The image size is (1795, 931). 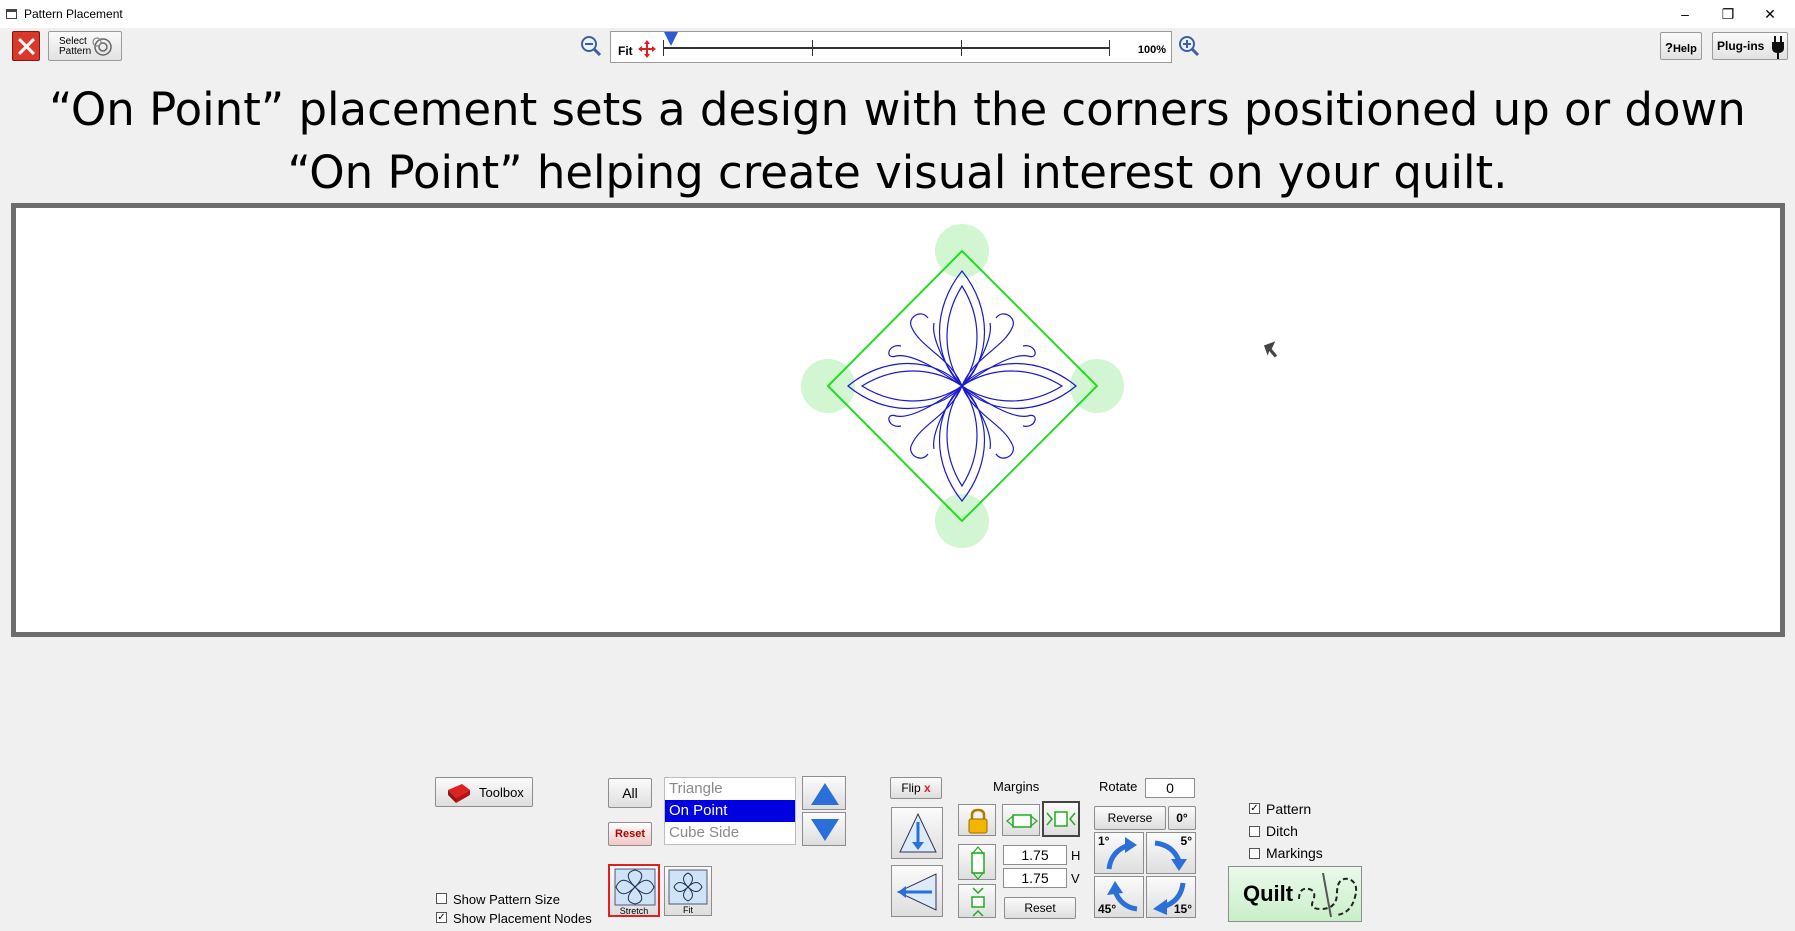 I want to click on window-title-bar: Pattern Placement – ❐ ✕, so click(x=897, y=14).